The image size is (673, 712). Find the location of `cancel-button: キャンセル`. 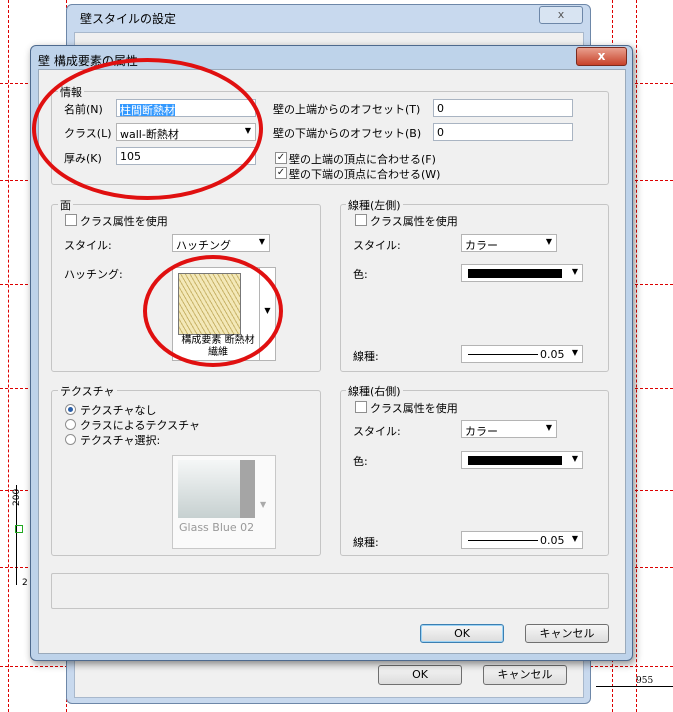

cancel-button: キャンセル is located at coordinates (567, 633).